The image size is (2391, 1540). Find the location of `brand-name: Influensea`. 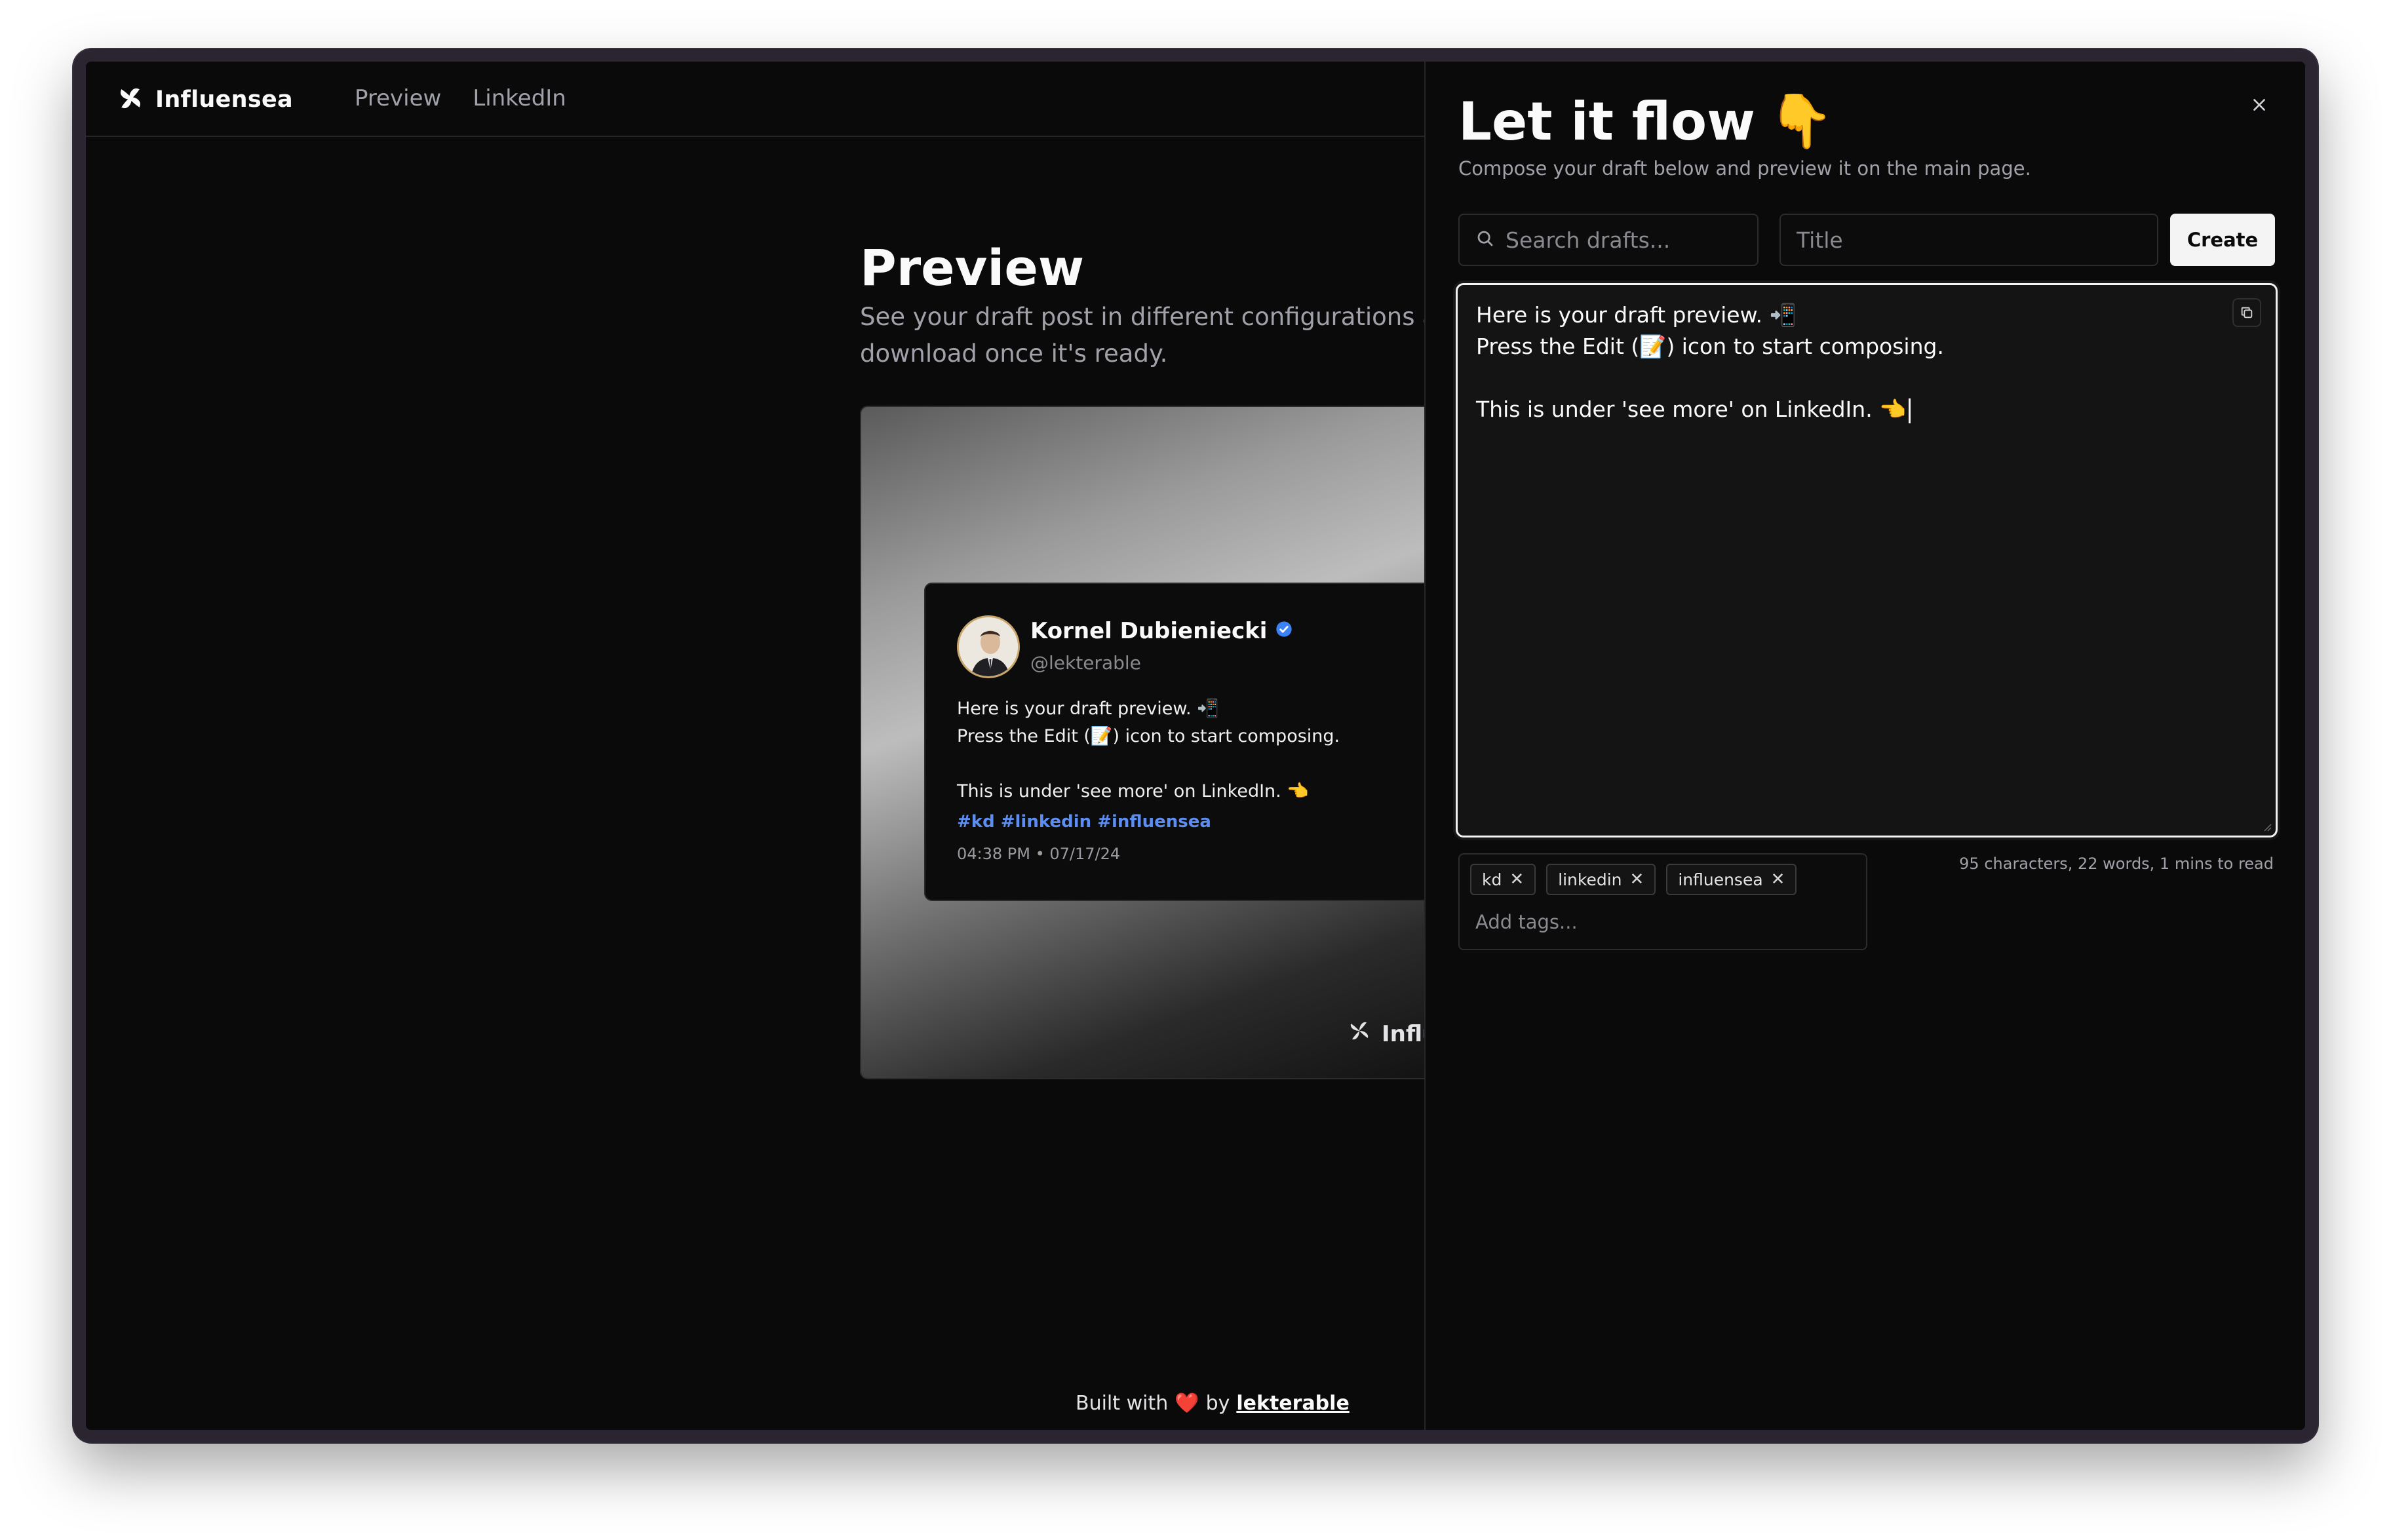

brand-name: Influensea is located at coordinates (224, 100).